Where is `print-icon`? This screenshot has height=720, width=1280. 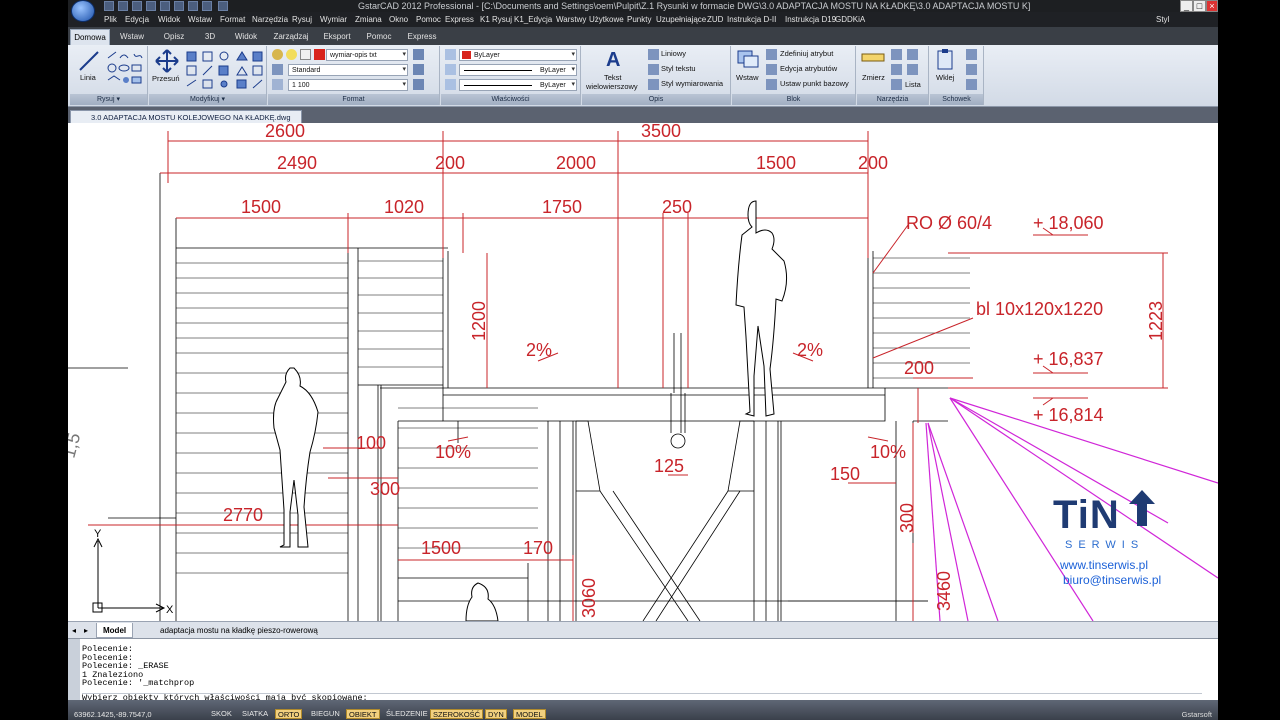 print-icon is located at coordinates (165, 6).